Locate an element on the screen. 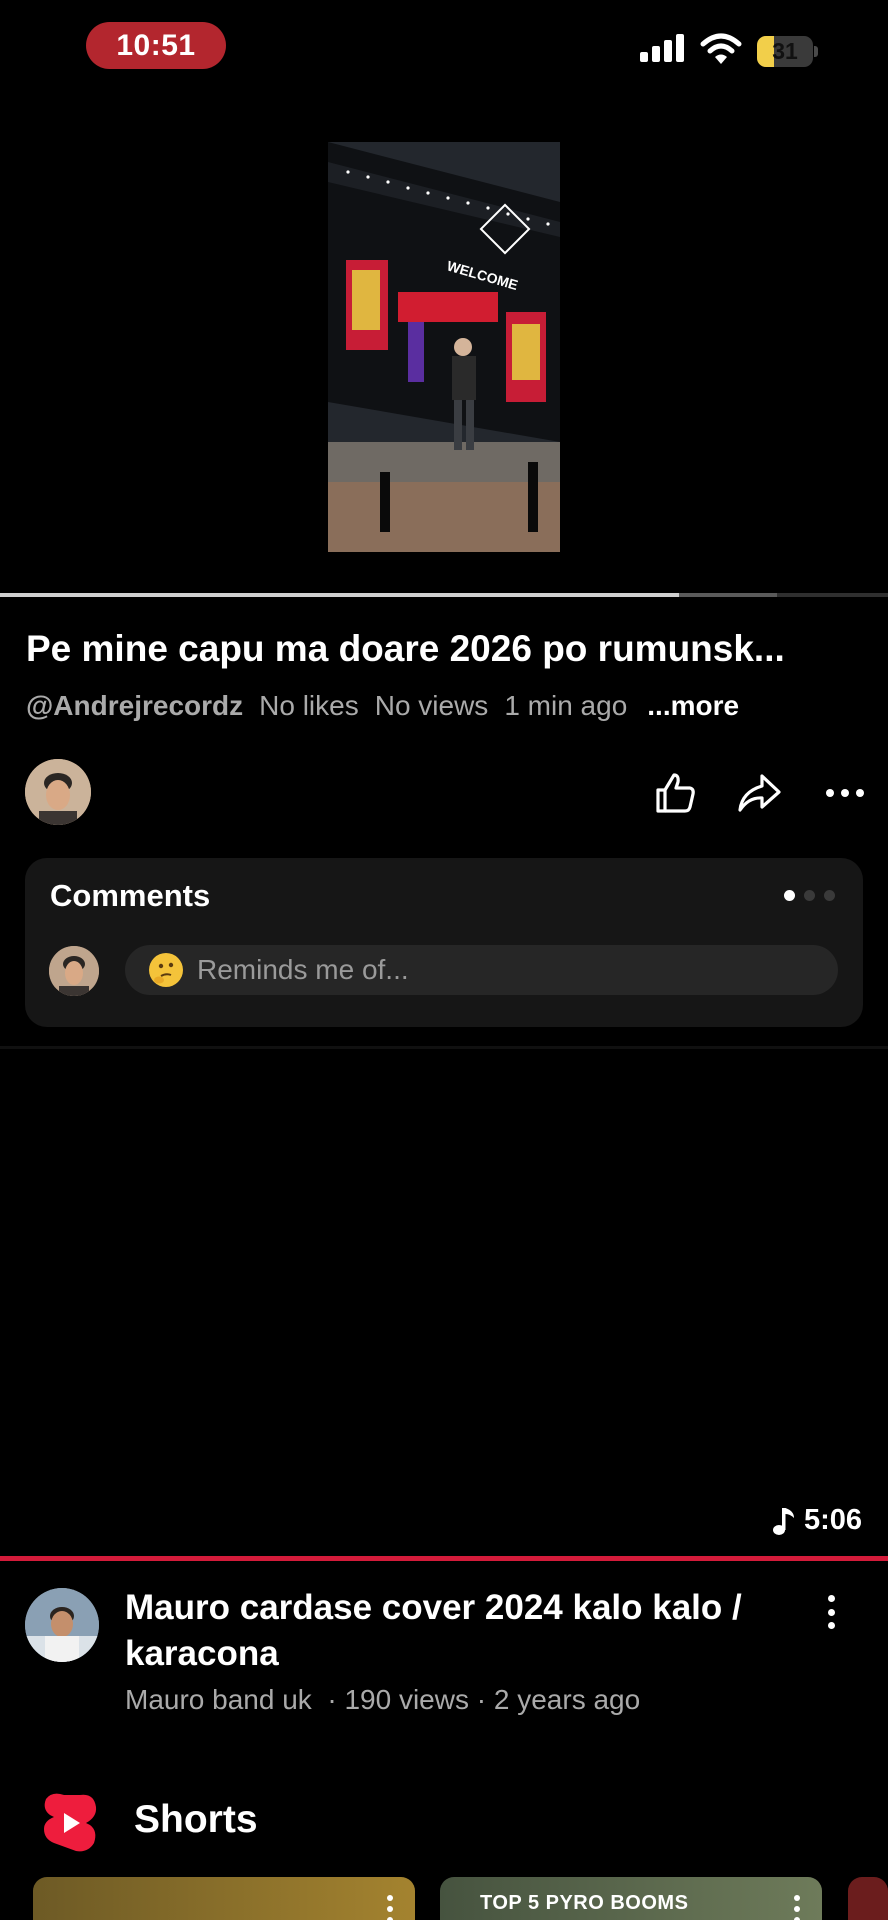  cellular-signal-icon is located at coordinates (662, 48).